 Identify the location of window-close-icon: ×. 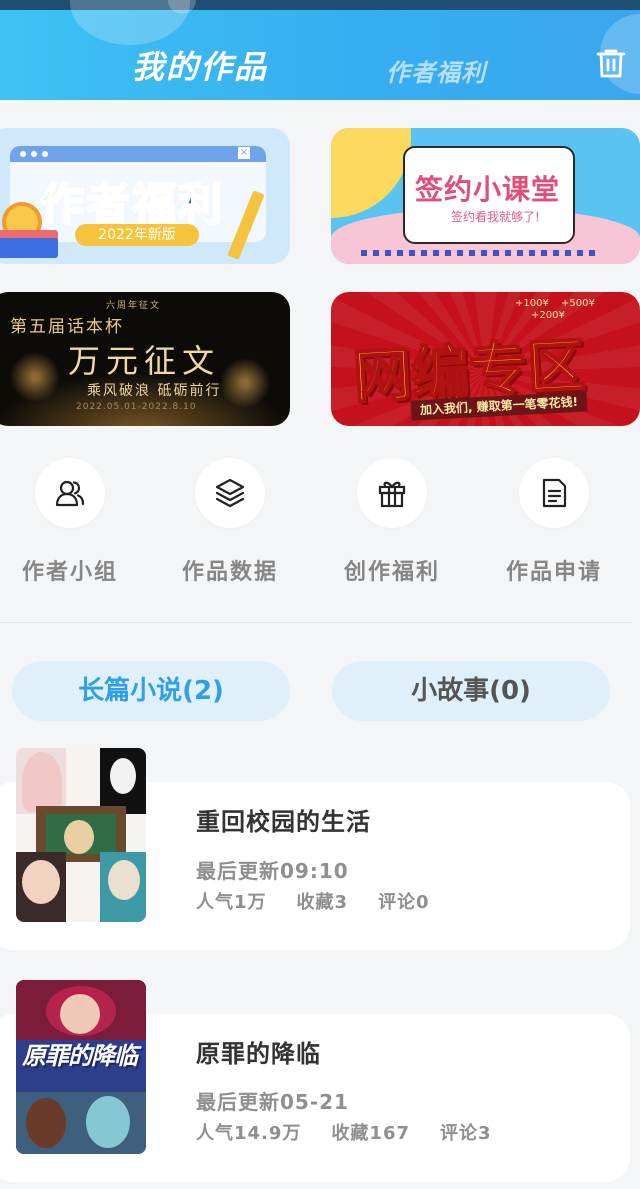
(244, 153).